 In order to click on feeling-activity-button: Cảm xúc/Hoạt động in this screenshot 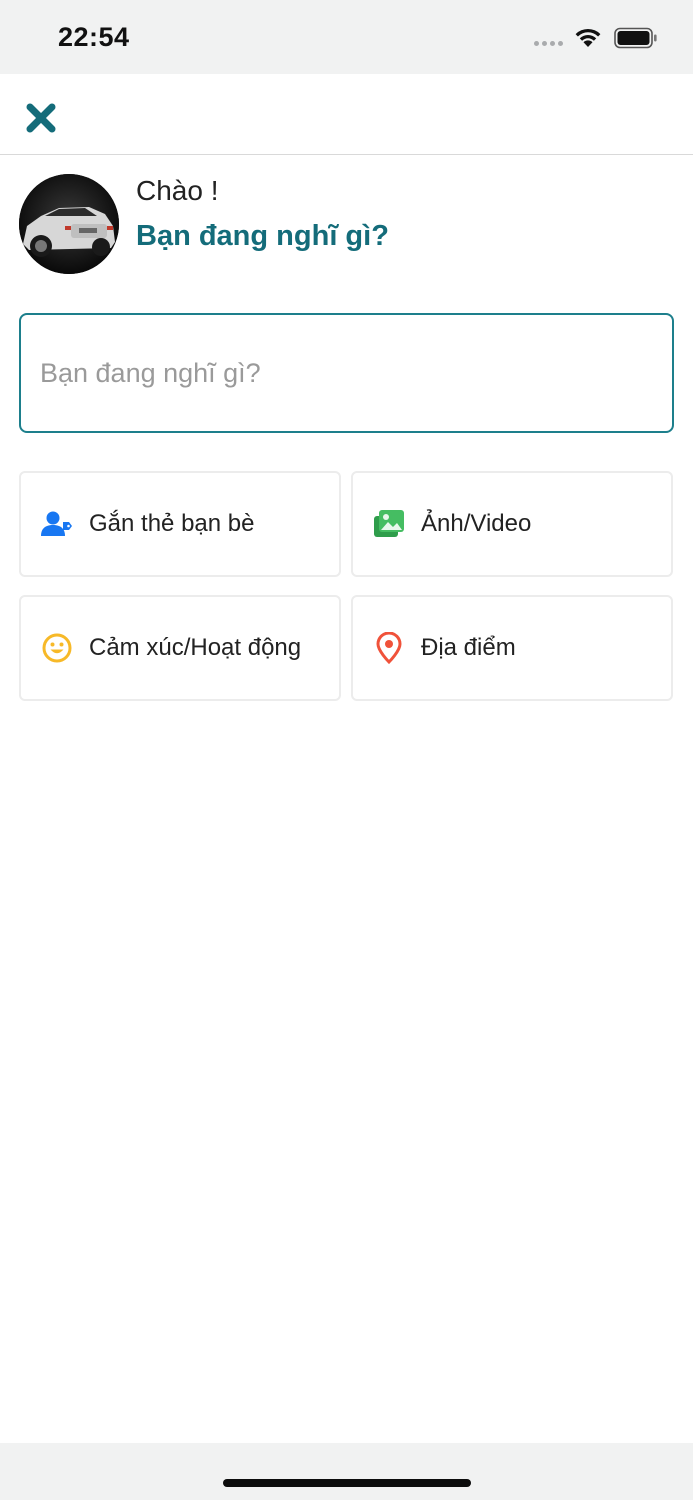, I will do `click(180, 648)`.